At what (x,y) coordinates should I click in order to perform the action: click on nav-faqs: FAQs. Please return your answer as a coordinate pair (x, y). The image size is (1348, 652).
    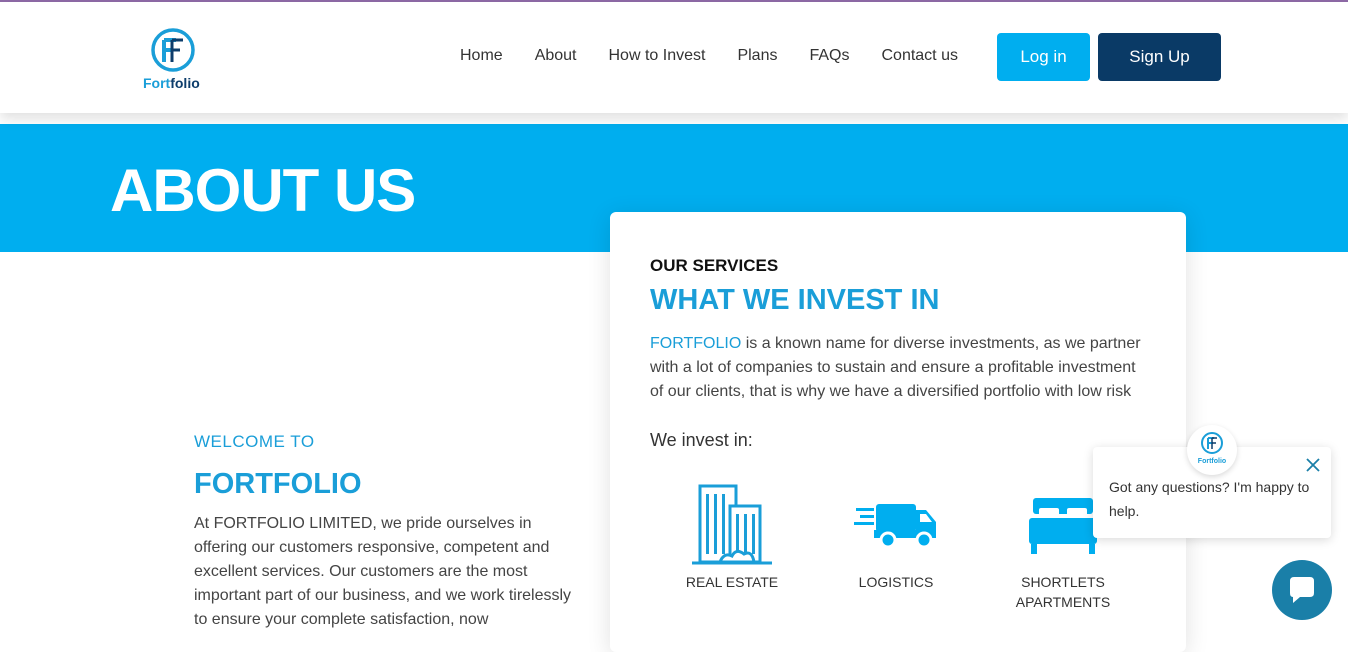
    Looking at the image, I should click on (829, 56).